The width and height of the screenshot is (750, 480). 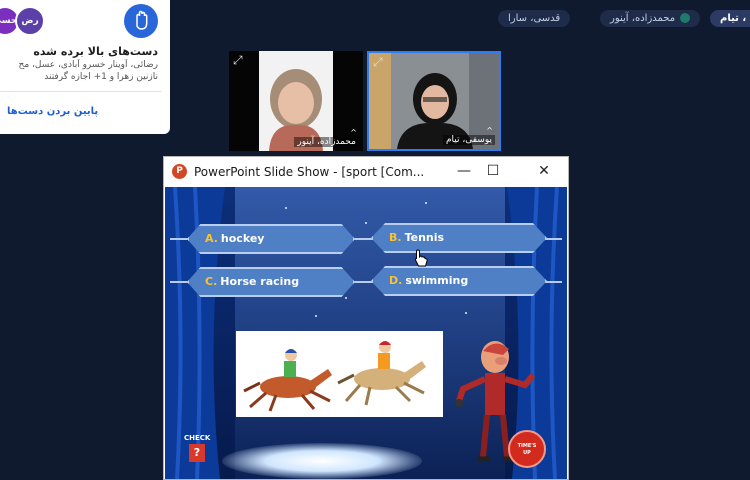 I want to click on check-label: CHECK, so click(x=197, y=438).